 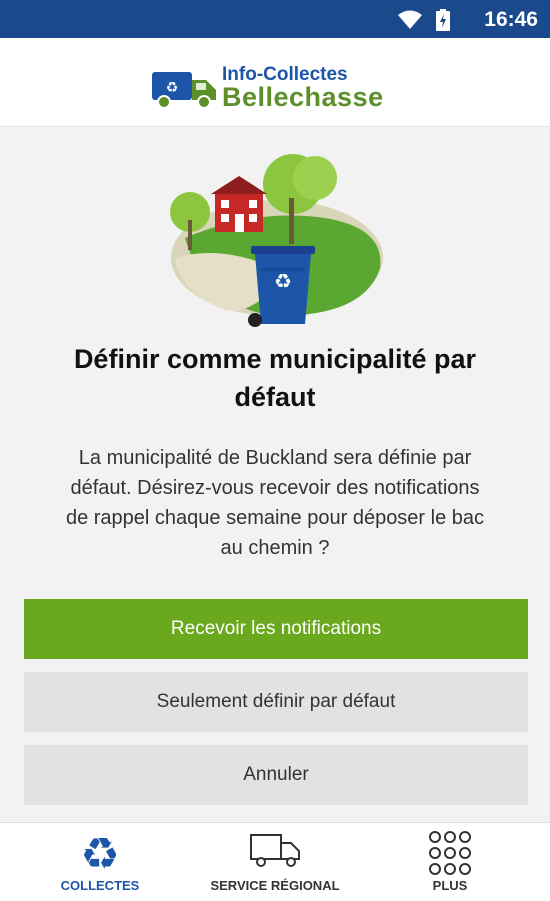 What do you see at coordinates (275, 885) in the screenshot?
I see `nav-label-service-regional: SERVICE RÉGIONAL` at bounding box center [275, 885].